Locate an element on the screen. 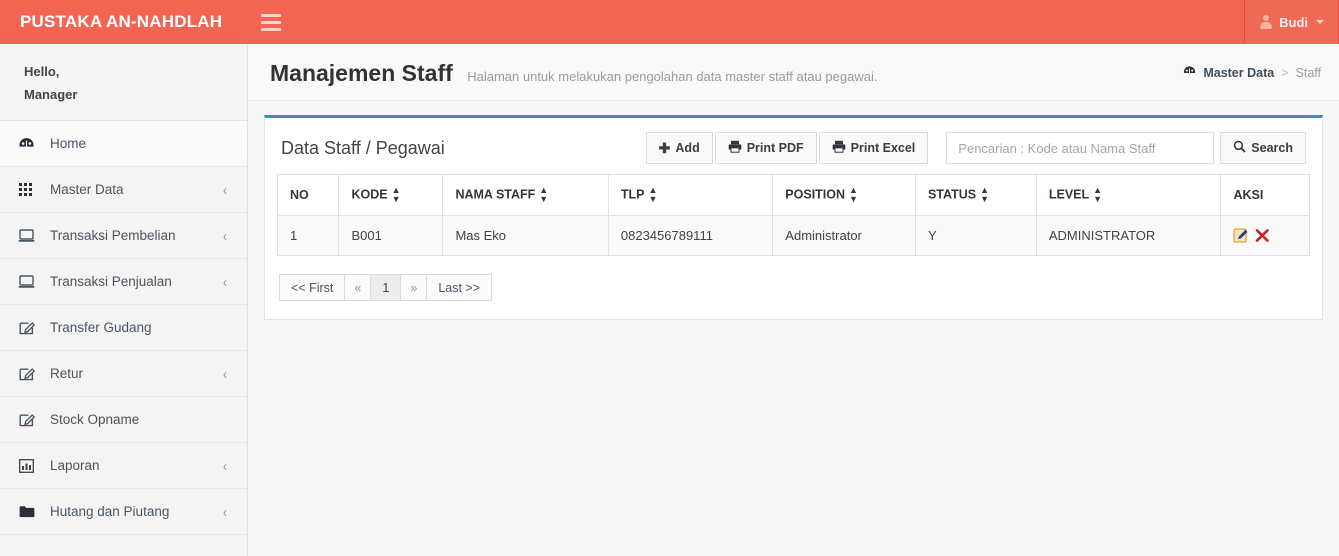 The height and width of the screenshot is (556, 1339). table-header-label: LEVEL is located at coordinates (1069, 194).